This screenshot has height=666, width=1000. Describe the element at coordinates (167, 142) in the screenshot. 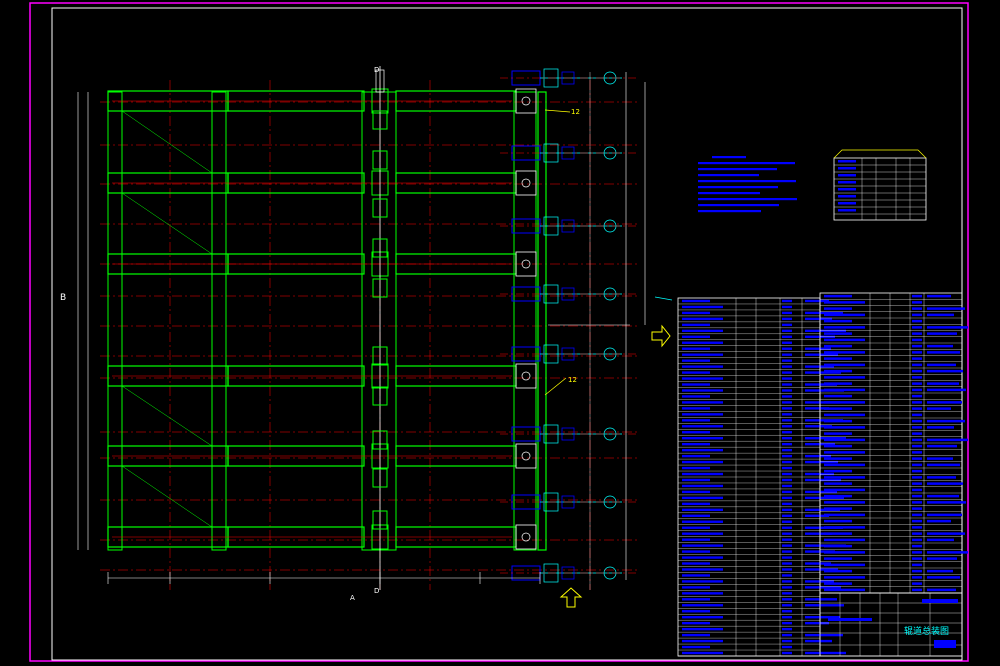

I see `brace-diag` at that location.